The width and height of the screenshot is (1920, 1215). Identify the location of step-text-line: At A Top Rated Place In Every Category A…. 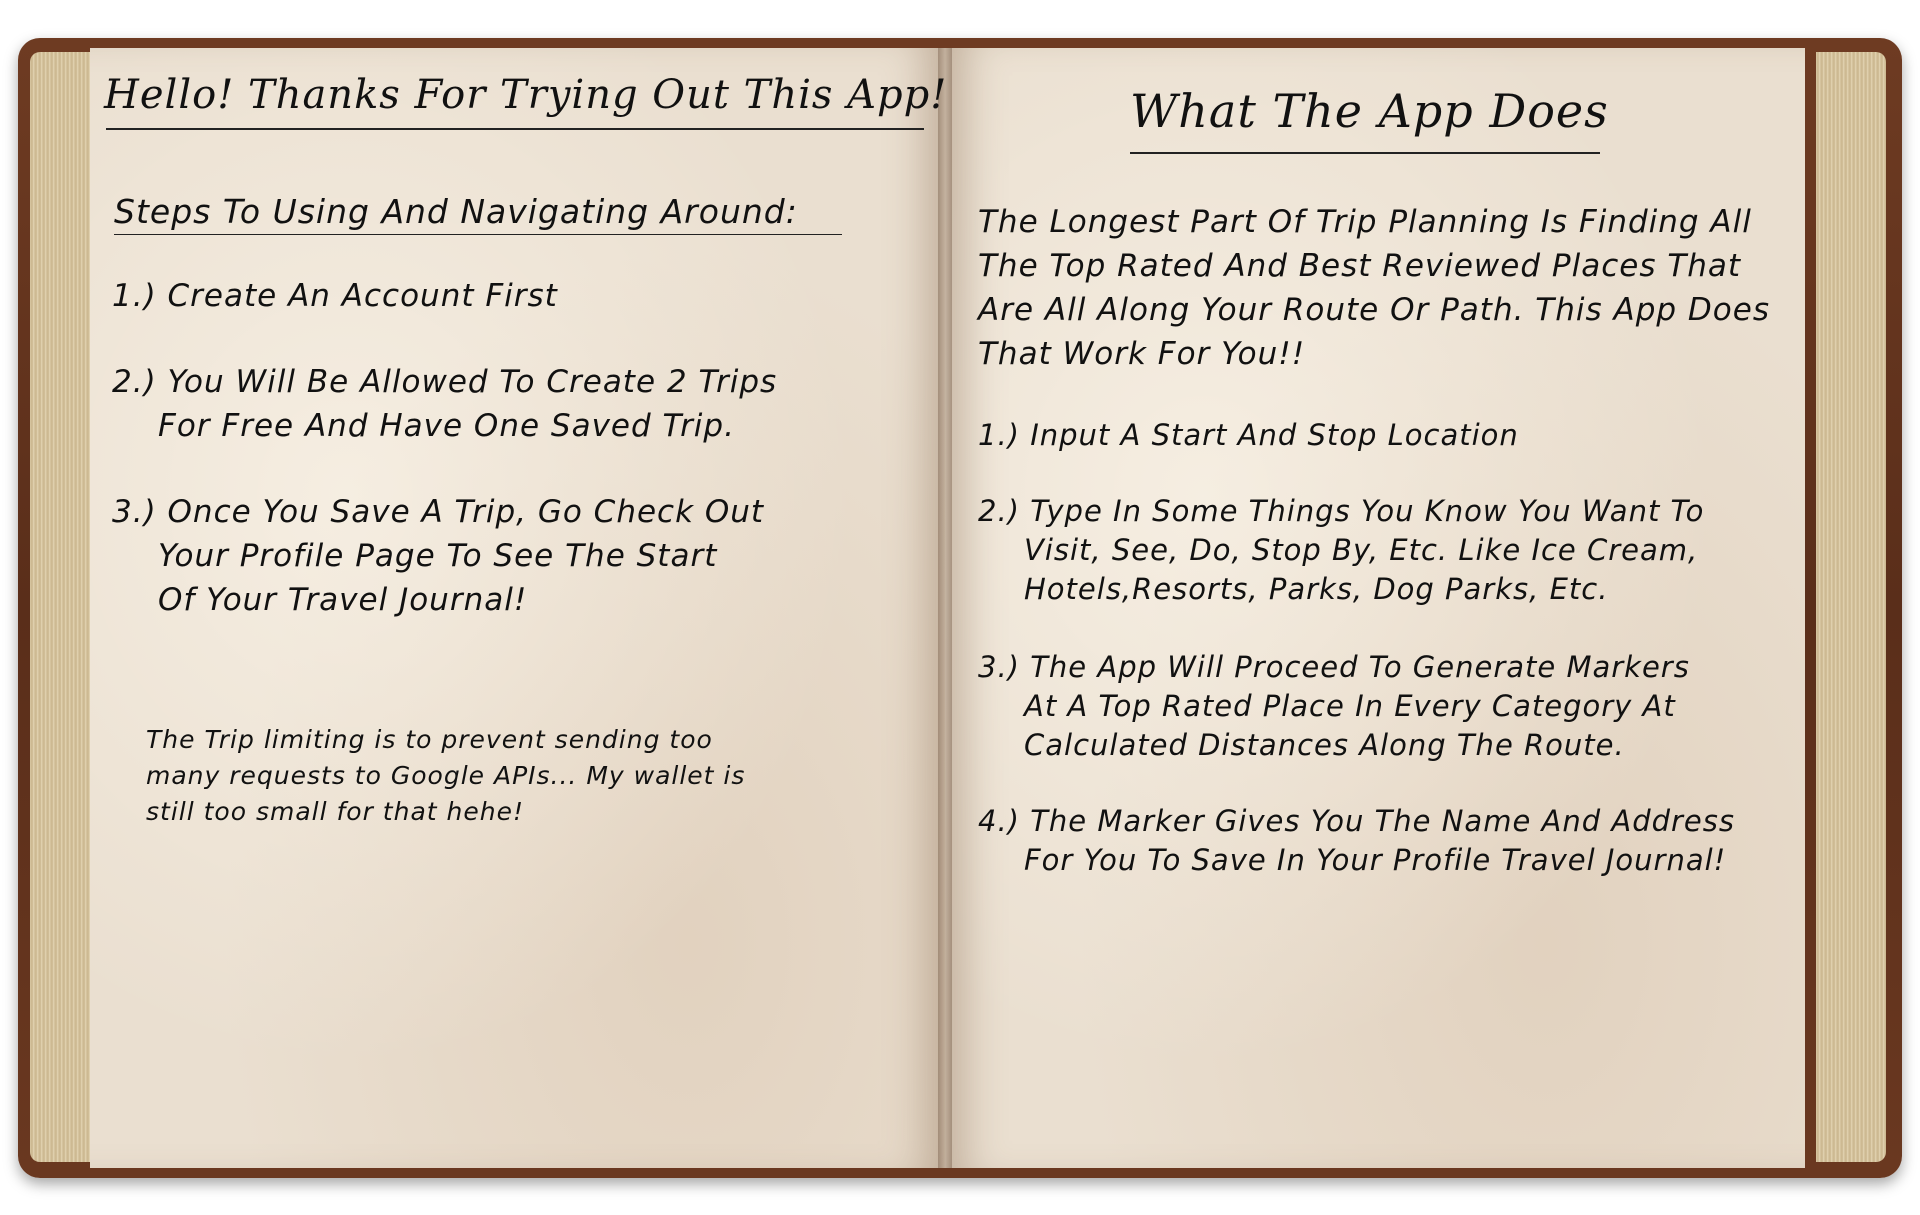
(1350, 706).